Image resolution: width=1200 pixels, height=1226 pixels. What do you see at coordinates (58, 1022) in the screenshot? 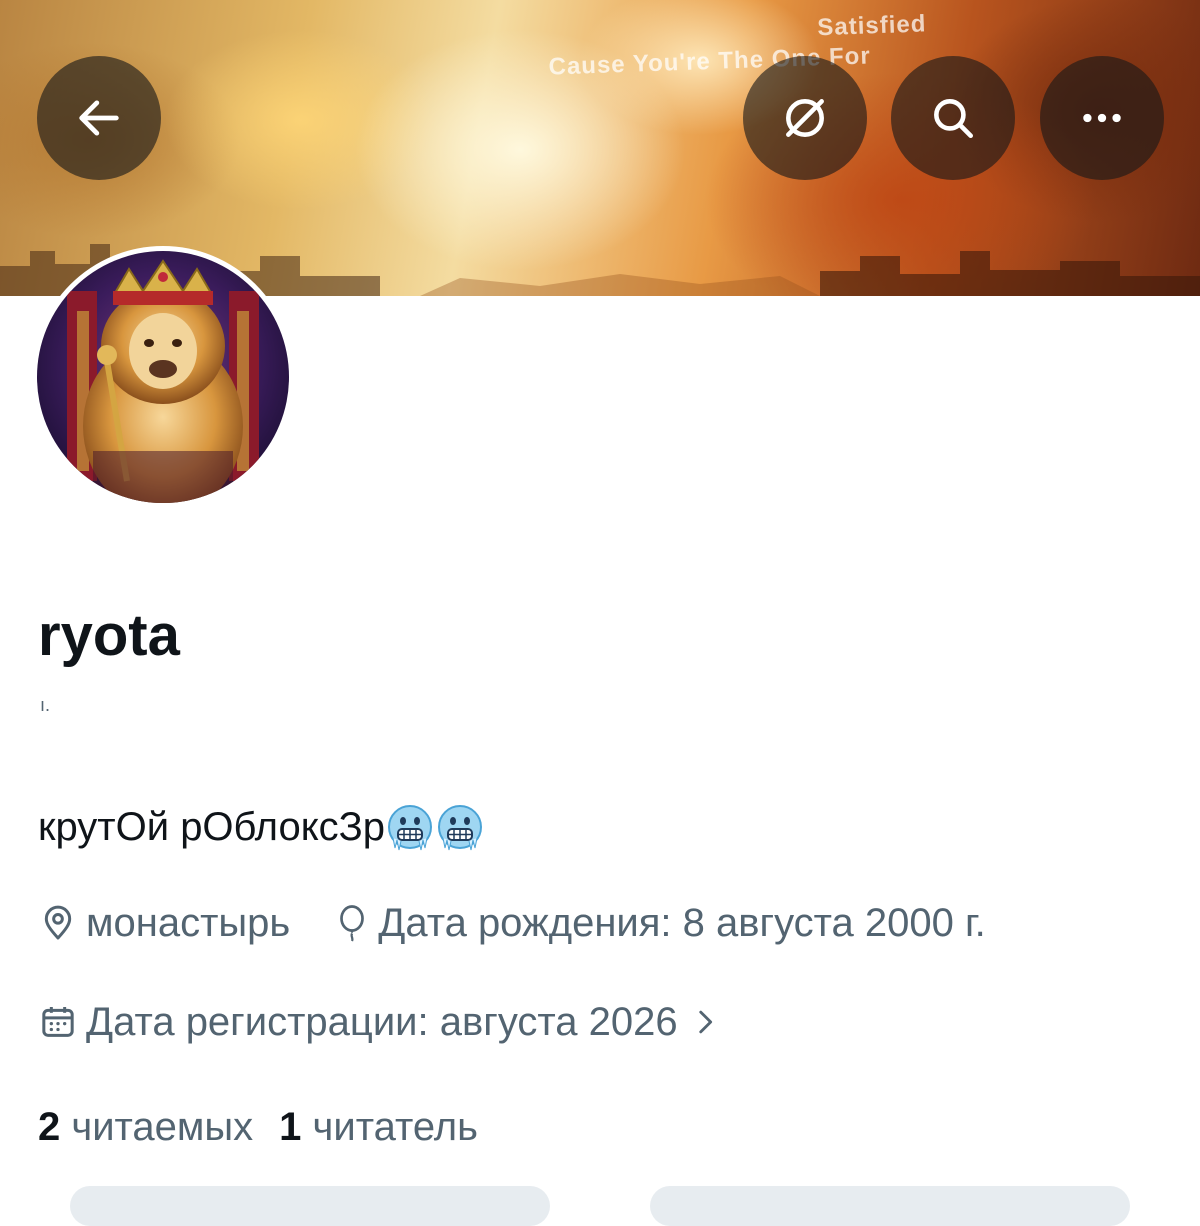
I see `calendar-icon` at bounding box center [58, 1022].